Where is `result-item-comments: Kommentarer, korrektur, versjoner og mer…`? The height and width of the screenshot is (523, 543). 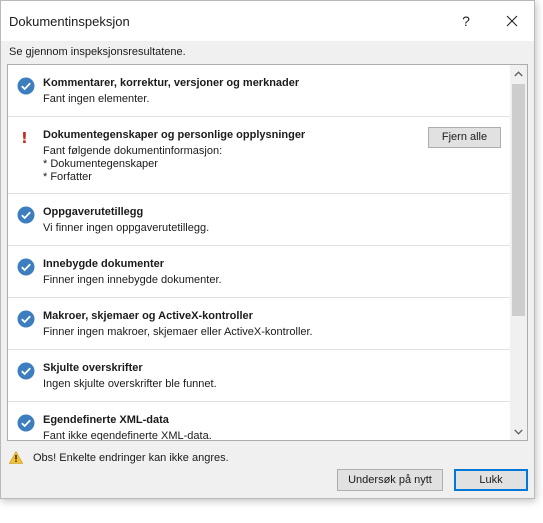 result-item-comments: Kommentarer, korrektur, versjoner og mer… is located at coordinates (259, 91).